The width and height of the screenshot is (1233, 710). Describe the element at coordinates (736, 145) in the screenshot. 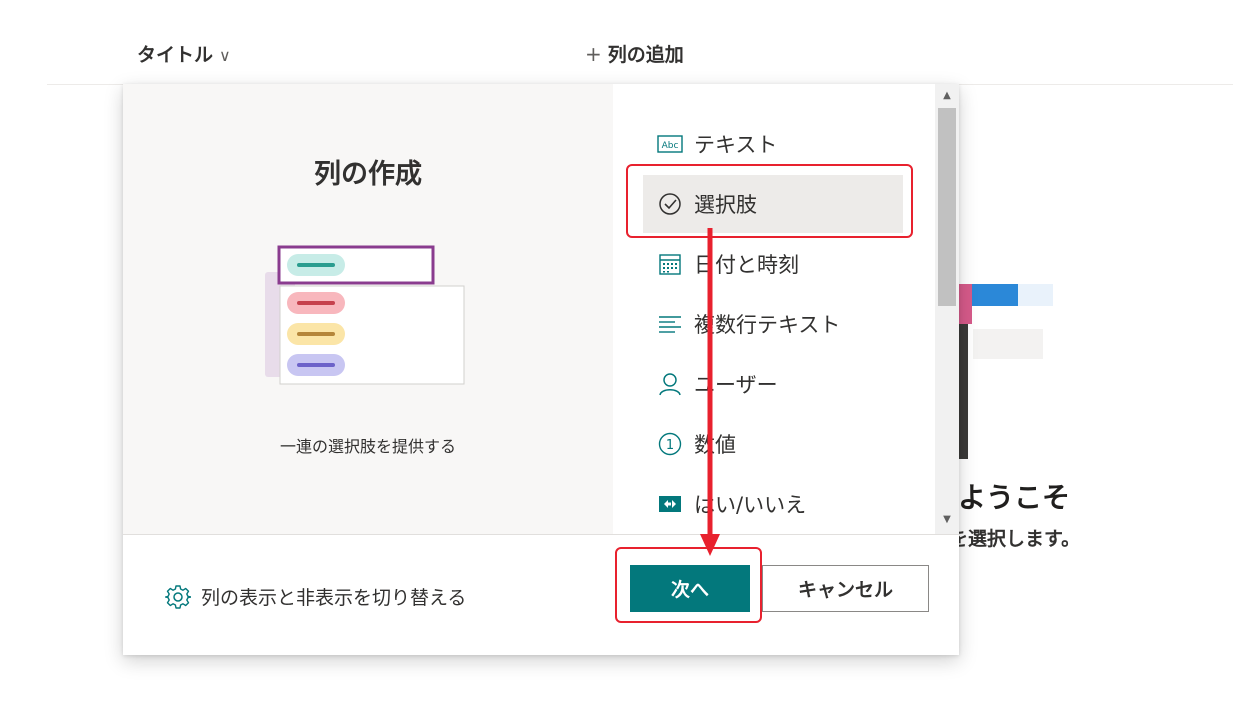

I see `type-item-label: テキスト` at that location.